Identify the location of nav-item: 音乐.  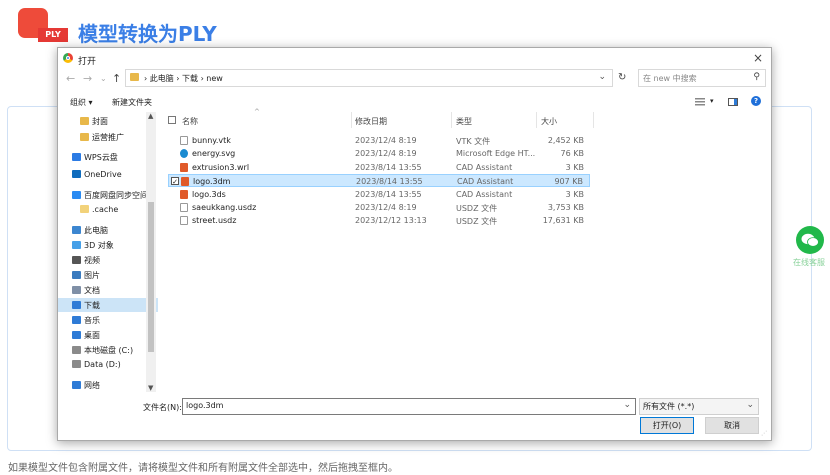
(86, 320).